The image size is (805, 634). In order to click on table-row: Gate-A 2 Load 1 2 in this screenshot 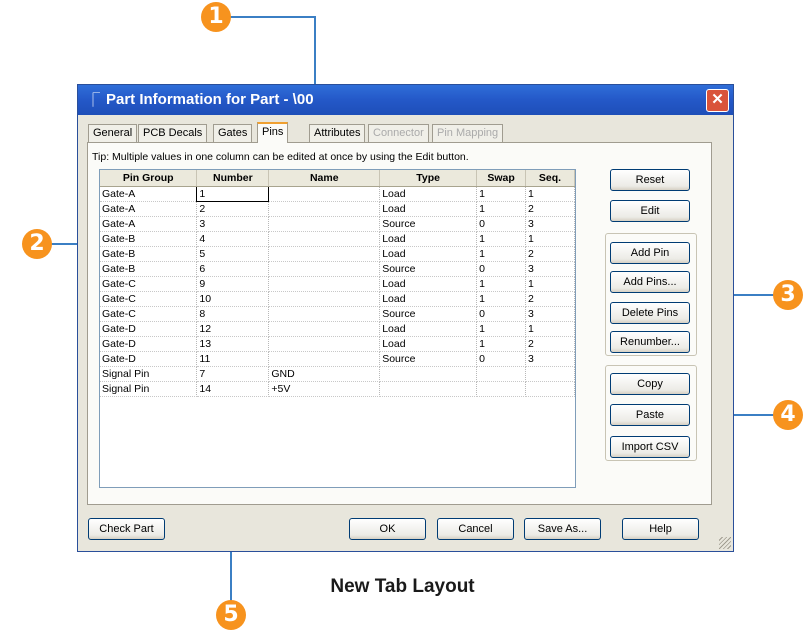, I will do `click(337, 209)`.